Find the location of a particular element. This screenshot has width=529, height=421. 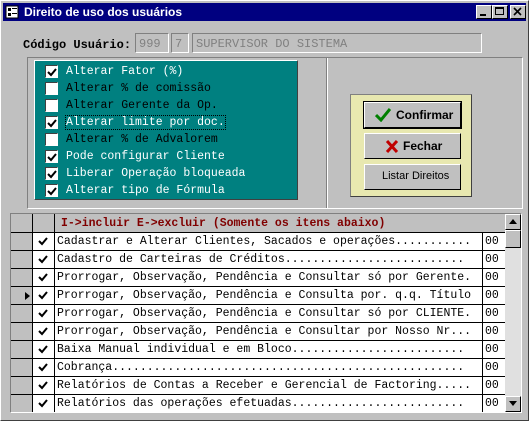

scroll-up-button is located at coordinates (513, 222).